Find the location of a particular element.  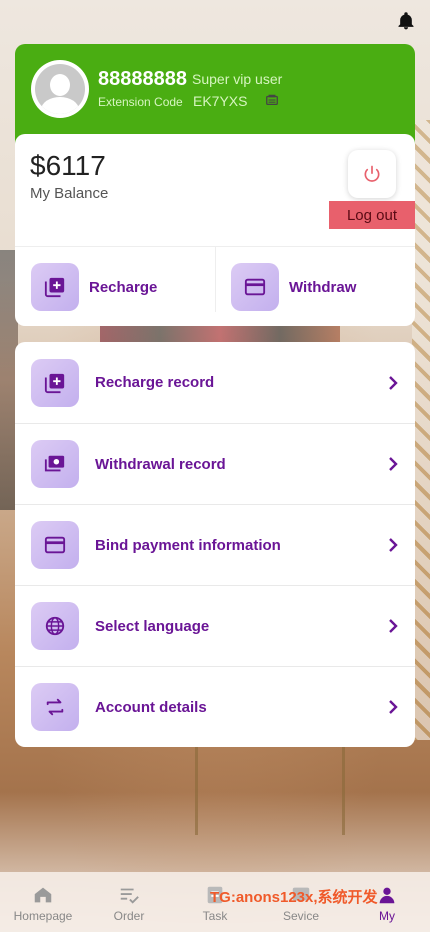

bell-icon is located at coordinates (406, 21).